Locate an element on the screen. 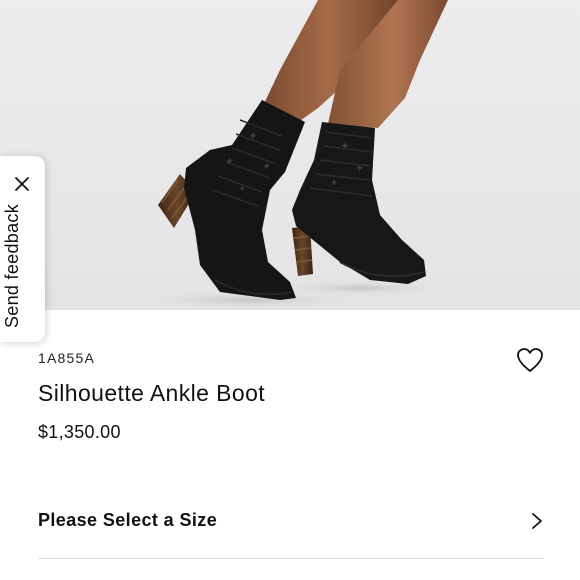 The image size is (580, 580). divider is located at coordinates (291, 558).